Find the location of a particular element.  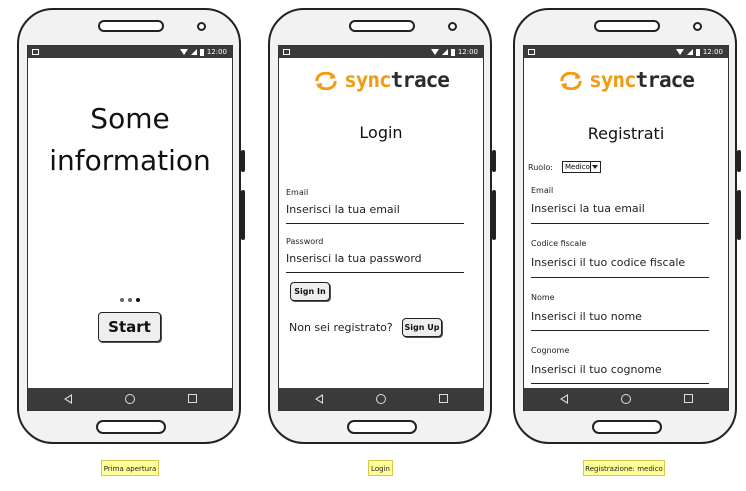

password-field: Inserisci la tua password is located at coordinates (354, 258).